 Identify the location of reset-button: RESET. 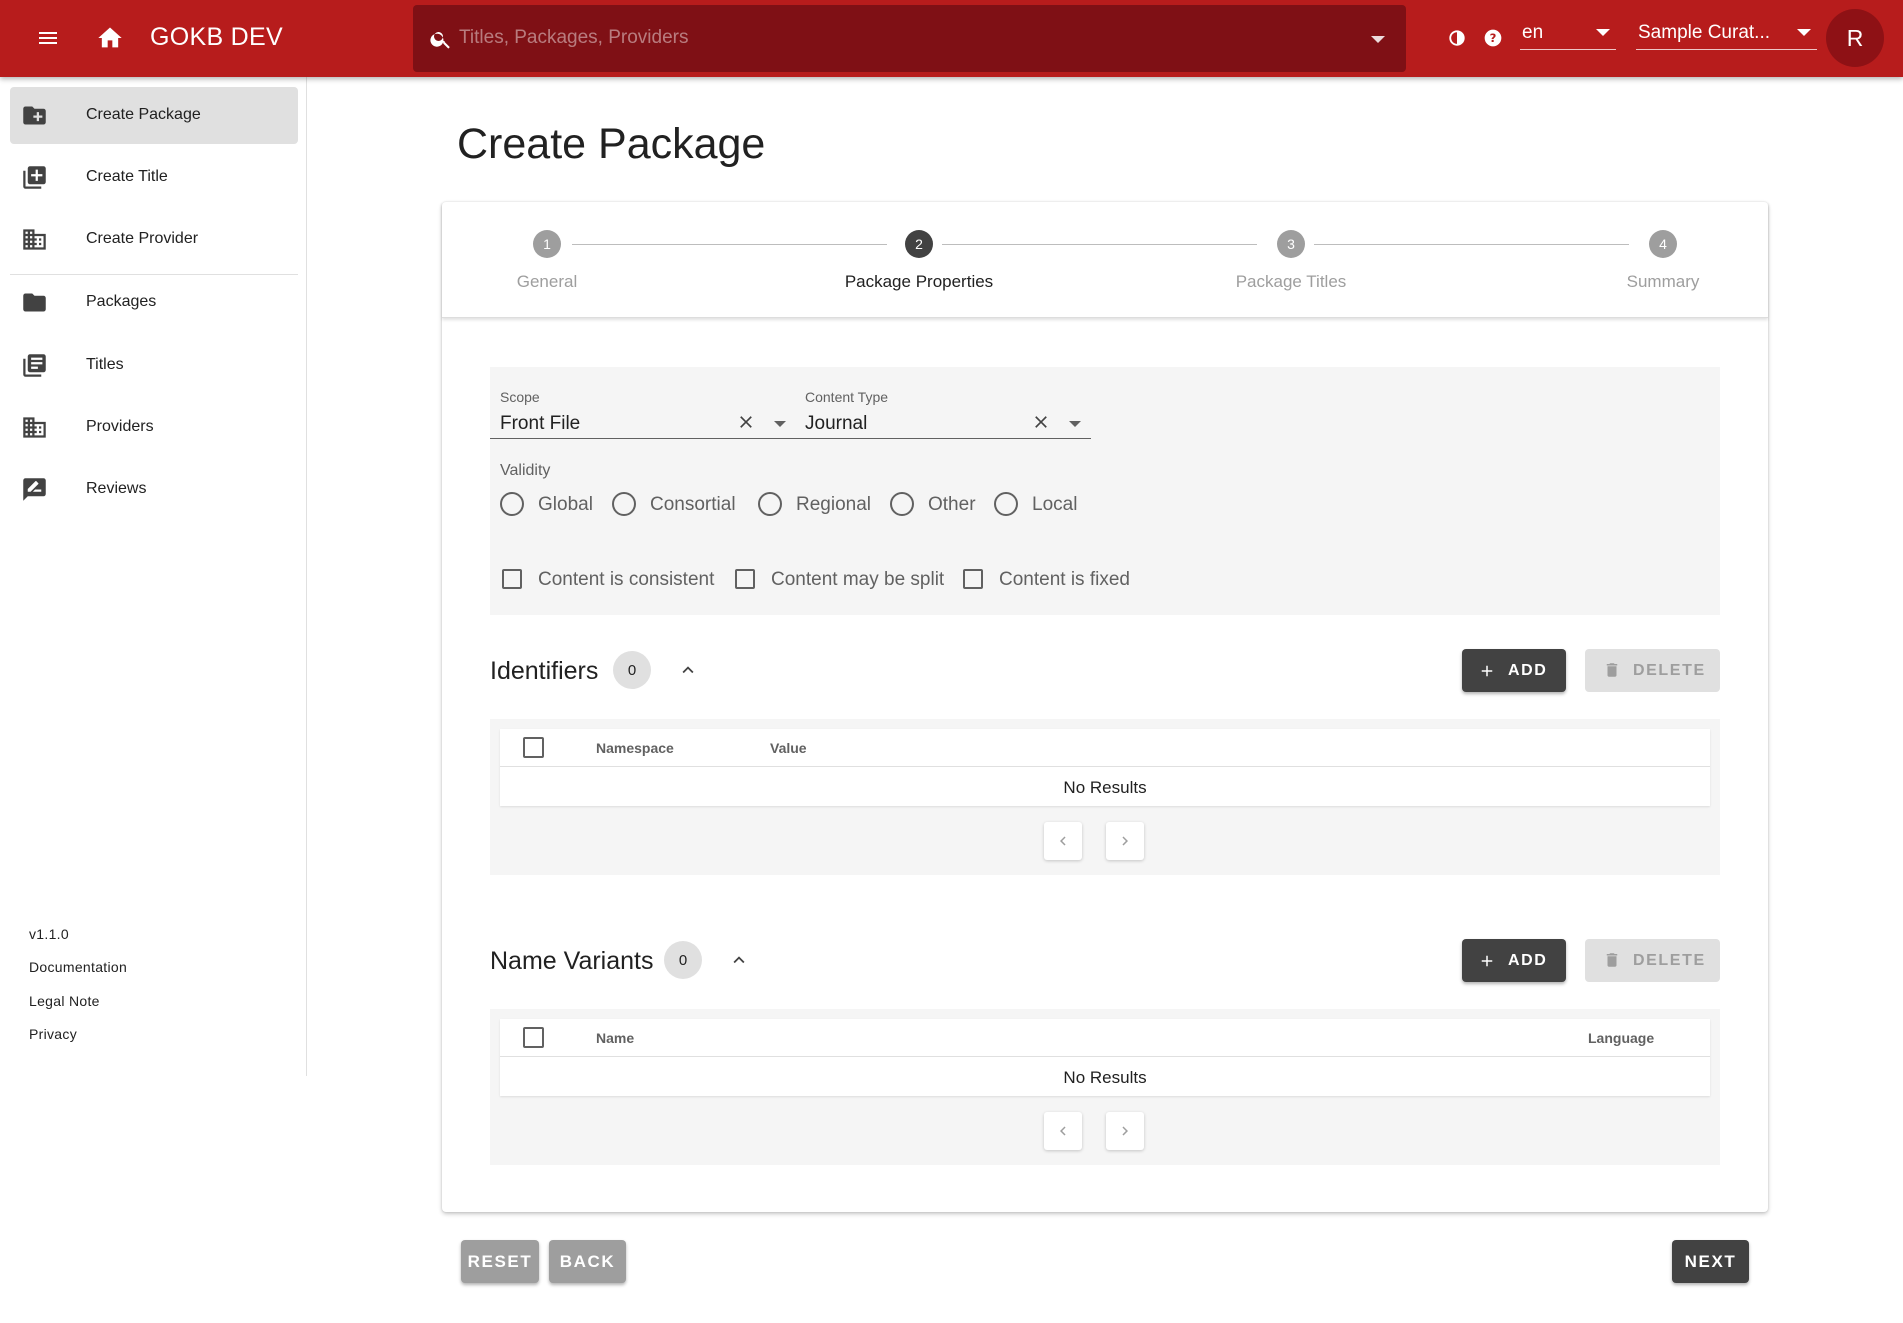
(500, 1261).